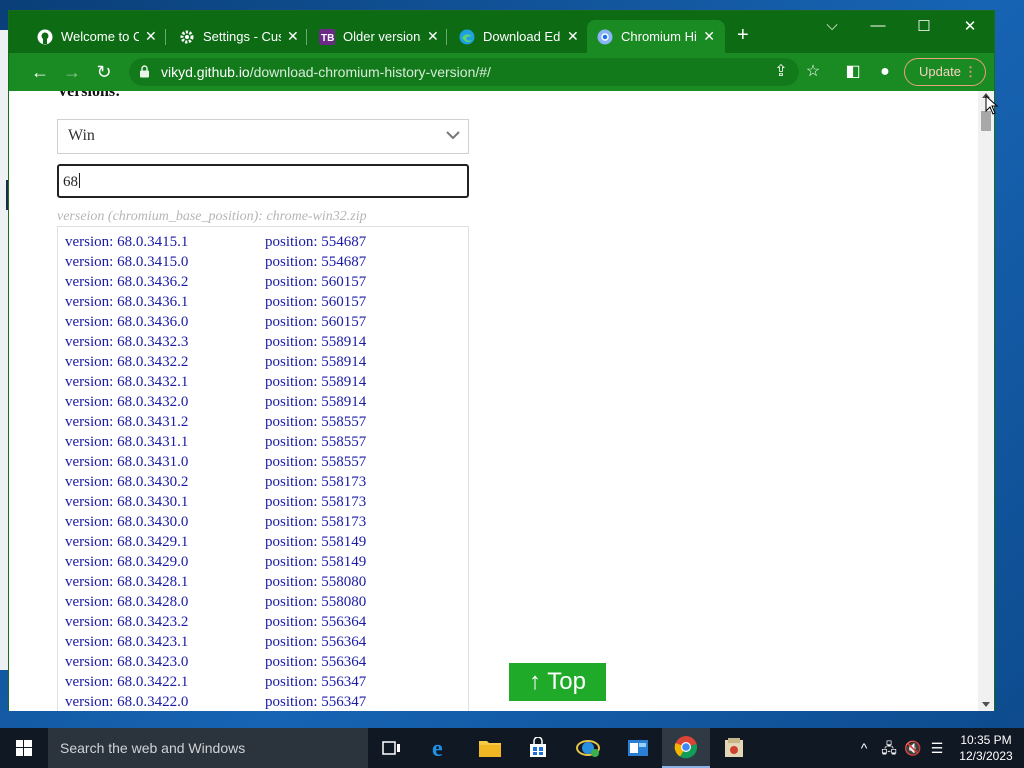  What do you see at coordinates (937, 748) in the screenshot?
I see `notifications-icon: ☰` at bounding box center [937, 748].